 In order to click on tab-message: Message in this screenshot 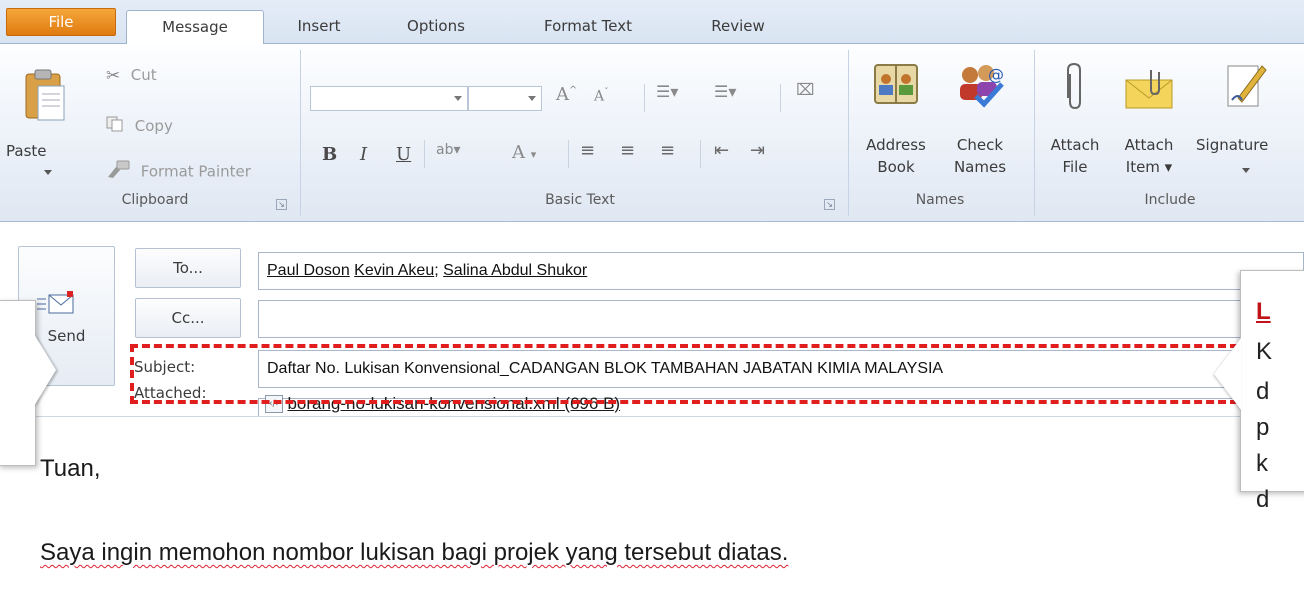, I will do `click(195, 27)`.